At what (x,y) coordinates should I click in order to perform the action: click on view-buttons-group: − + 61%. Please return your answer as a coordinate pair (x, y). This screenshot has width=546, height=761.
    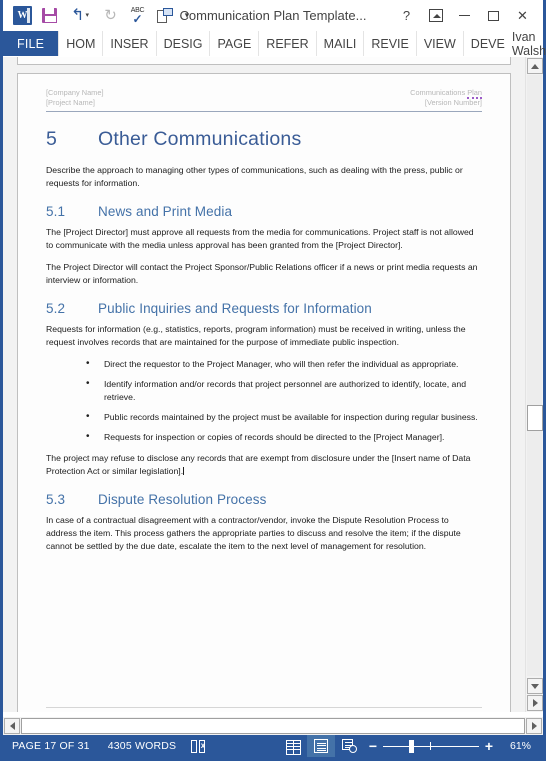
    Looking at the image, I should click on (411, 746).